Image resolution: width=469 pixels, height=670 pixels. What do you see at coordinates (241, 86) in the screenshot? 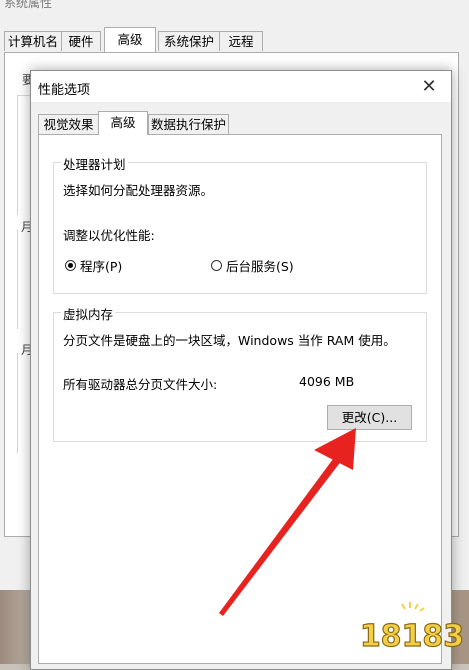
I see `dialog-titlebar: 性能选项 ✕` at bounding box center [241, 86].